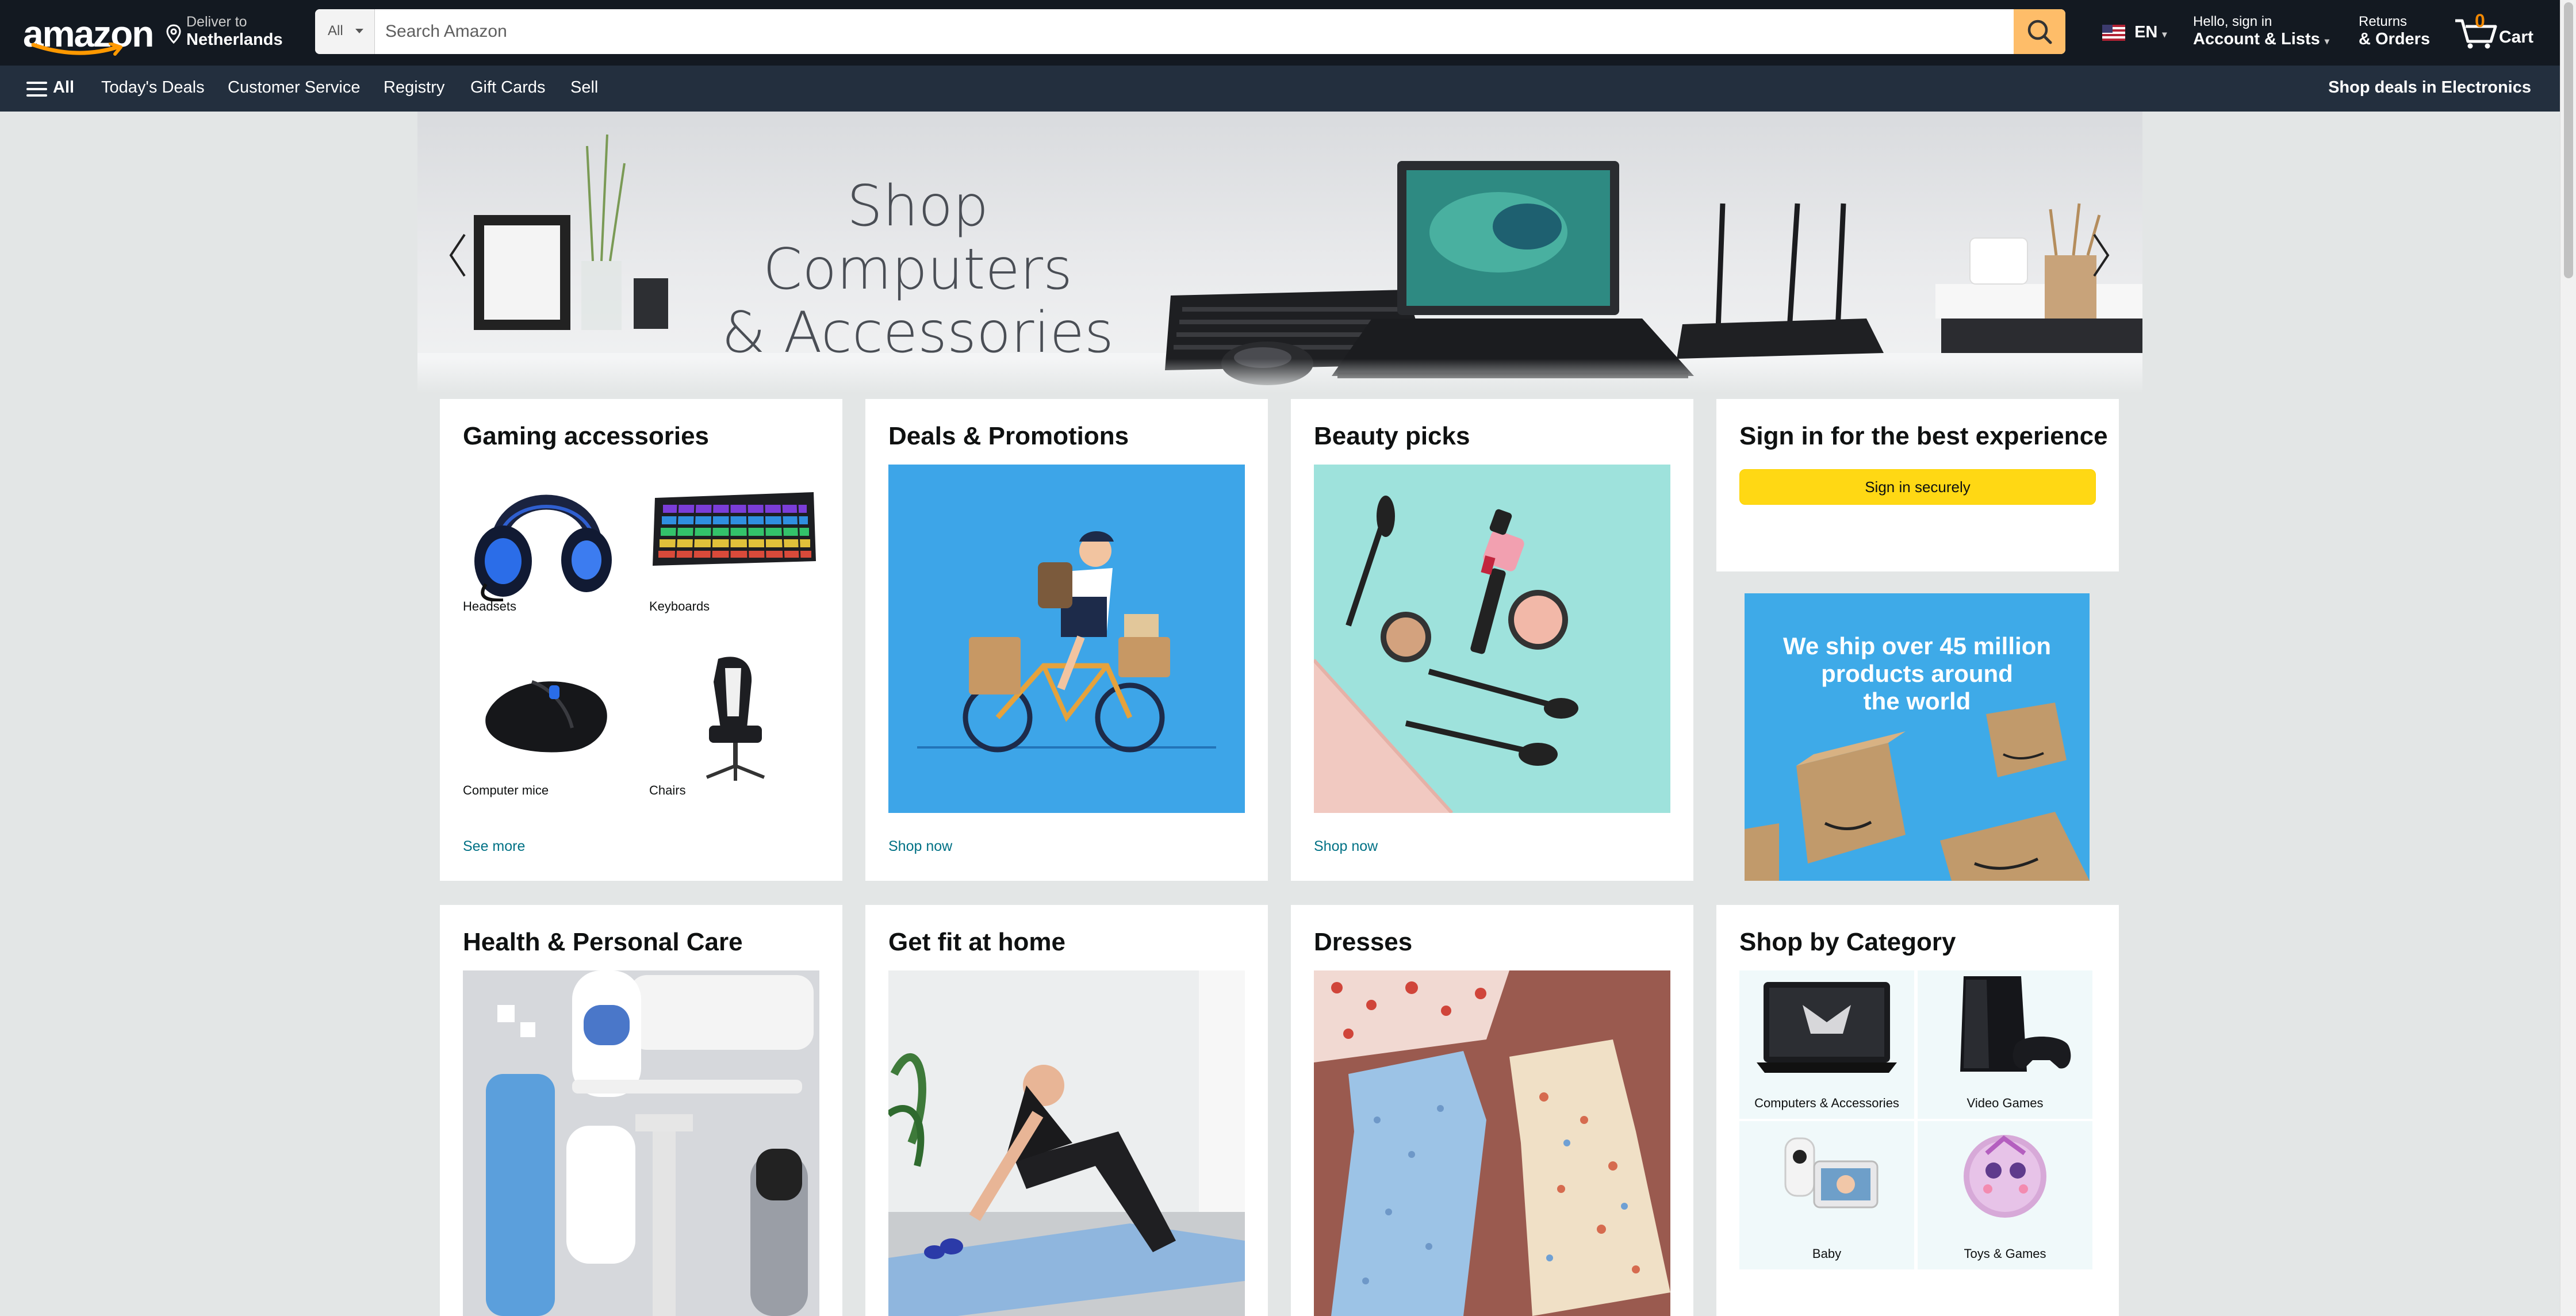 Image resolution: width=2576 pixels, height=1316 pixels. I want to click on account-menu: Hello, sign in Account & Lists ▾, so click(2261, 31).